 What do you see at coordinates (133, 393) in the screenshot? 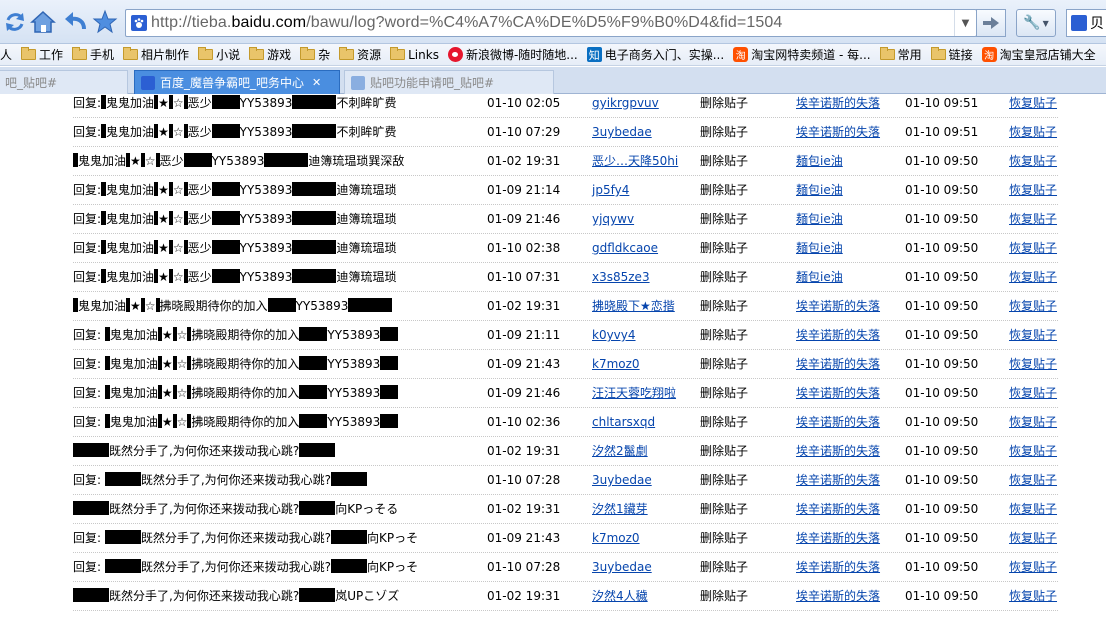
I see `title-text: 鬼鬼加油` at bounding box center [133, 393].